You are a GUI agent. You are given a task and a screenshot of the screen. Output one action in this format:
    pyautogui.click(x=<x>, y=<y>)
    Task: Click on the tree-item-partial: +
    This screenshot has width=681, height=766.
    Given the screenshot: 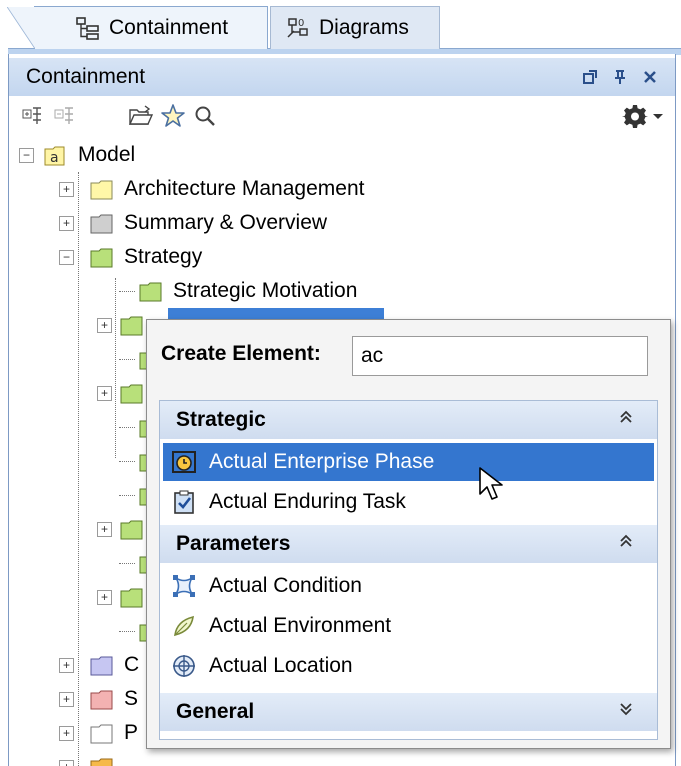 What is the action you would take?
    pyautogui.click(x=91, y=758)
    